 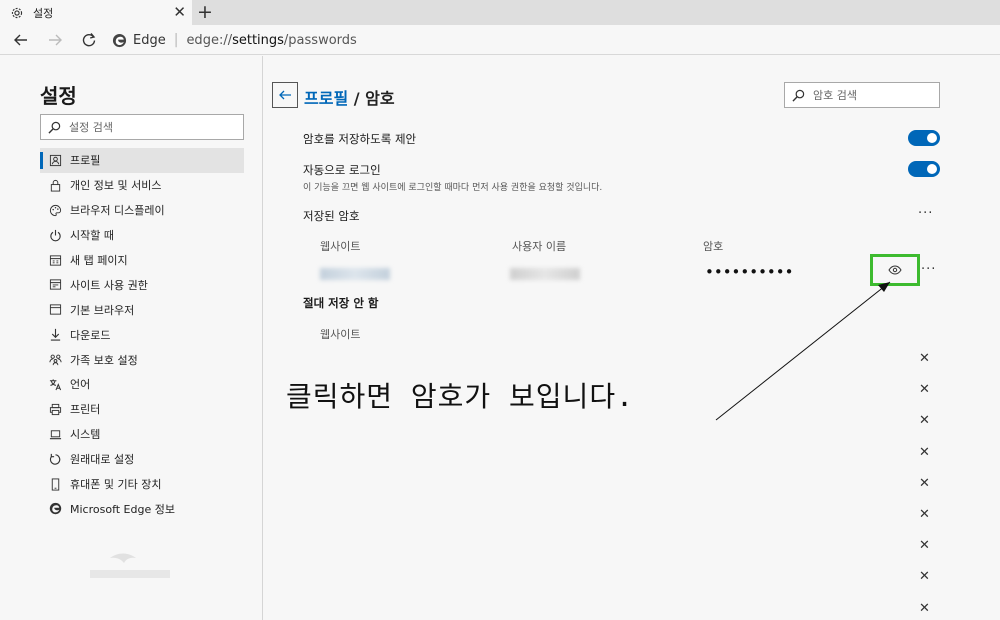 I want to click on sidebar-item-label: 언어, so click(x=80, y=385).